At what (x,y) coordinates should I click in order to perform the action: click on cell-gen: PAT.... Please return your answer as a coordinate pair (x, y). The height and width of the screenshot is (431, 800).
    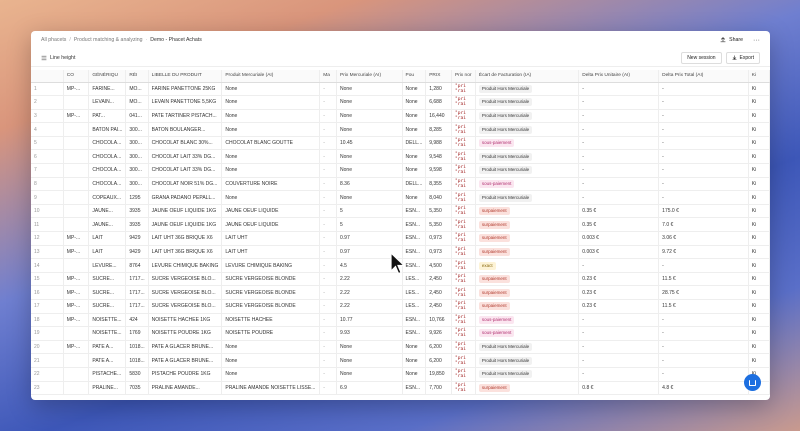
    Looking at the image, I should click on (107, 116).